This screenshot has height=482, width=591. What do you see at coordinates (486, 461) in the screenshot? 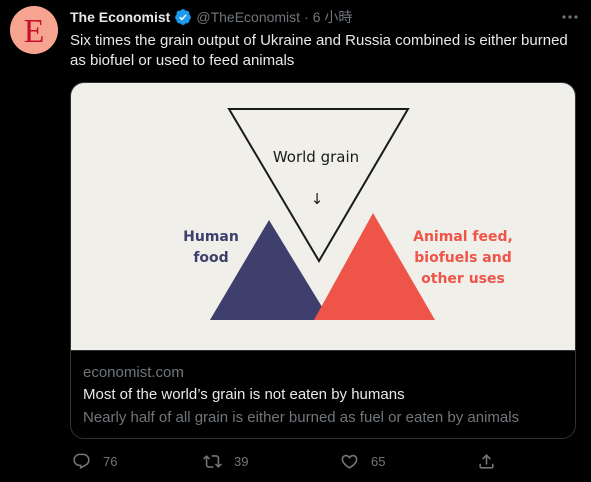
I see `share-icon` at bounding box center [486, 461].